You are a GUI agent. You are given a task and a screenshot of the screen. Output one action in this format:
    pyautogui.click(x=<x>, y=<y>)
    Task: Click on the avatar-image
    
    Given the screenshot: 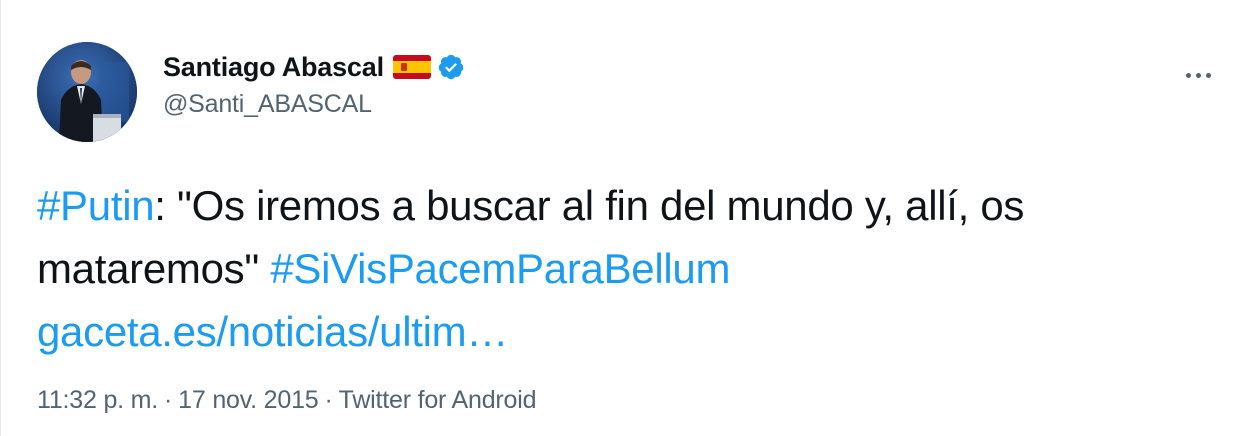 What is the action you would take?
    pyautogui.click(x=87, y=92)
    